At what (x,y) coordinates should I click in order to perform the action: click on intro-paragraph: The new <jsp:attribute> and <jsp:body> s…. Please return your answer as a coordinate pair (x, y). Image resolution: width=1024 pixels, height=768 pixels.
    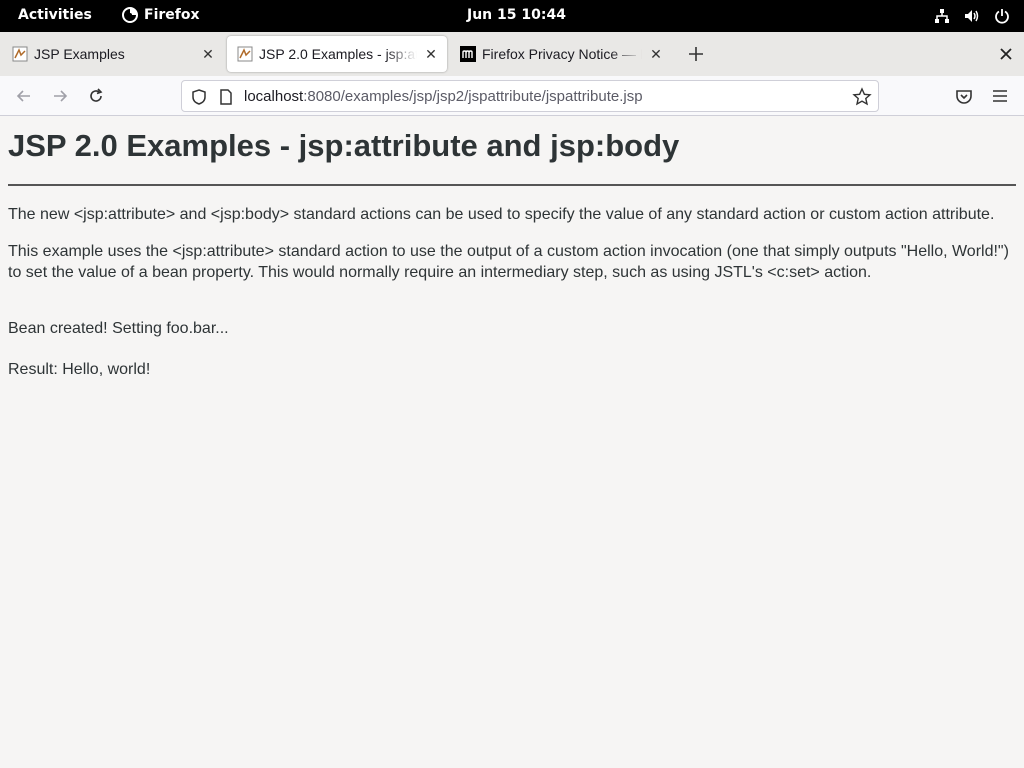
    Looking at the image, I should click on (501, 214).